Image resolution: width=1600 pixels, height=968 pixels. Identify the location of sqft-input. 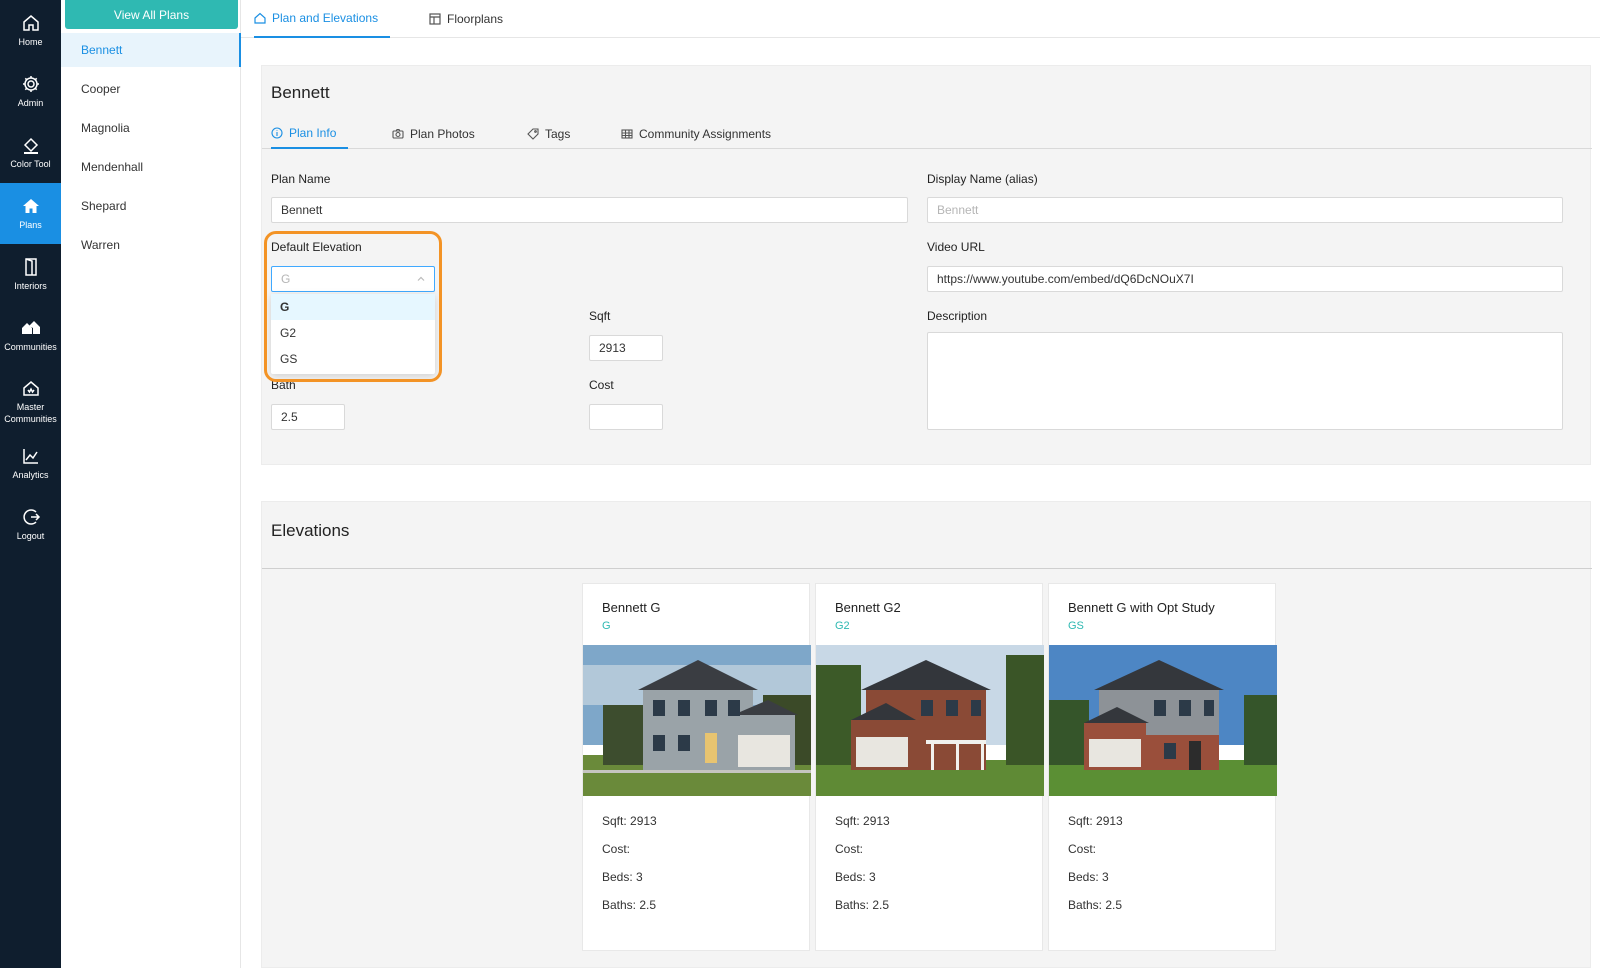
(626, 348).